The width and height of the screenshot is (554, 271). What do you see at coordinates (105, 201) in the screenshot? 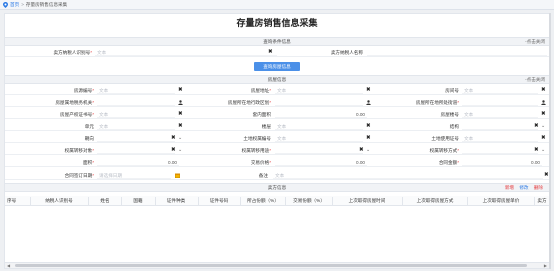
I see `column-header: 姓名` at bounding box center [105, 201].